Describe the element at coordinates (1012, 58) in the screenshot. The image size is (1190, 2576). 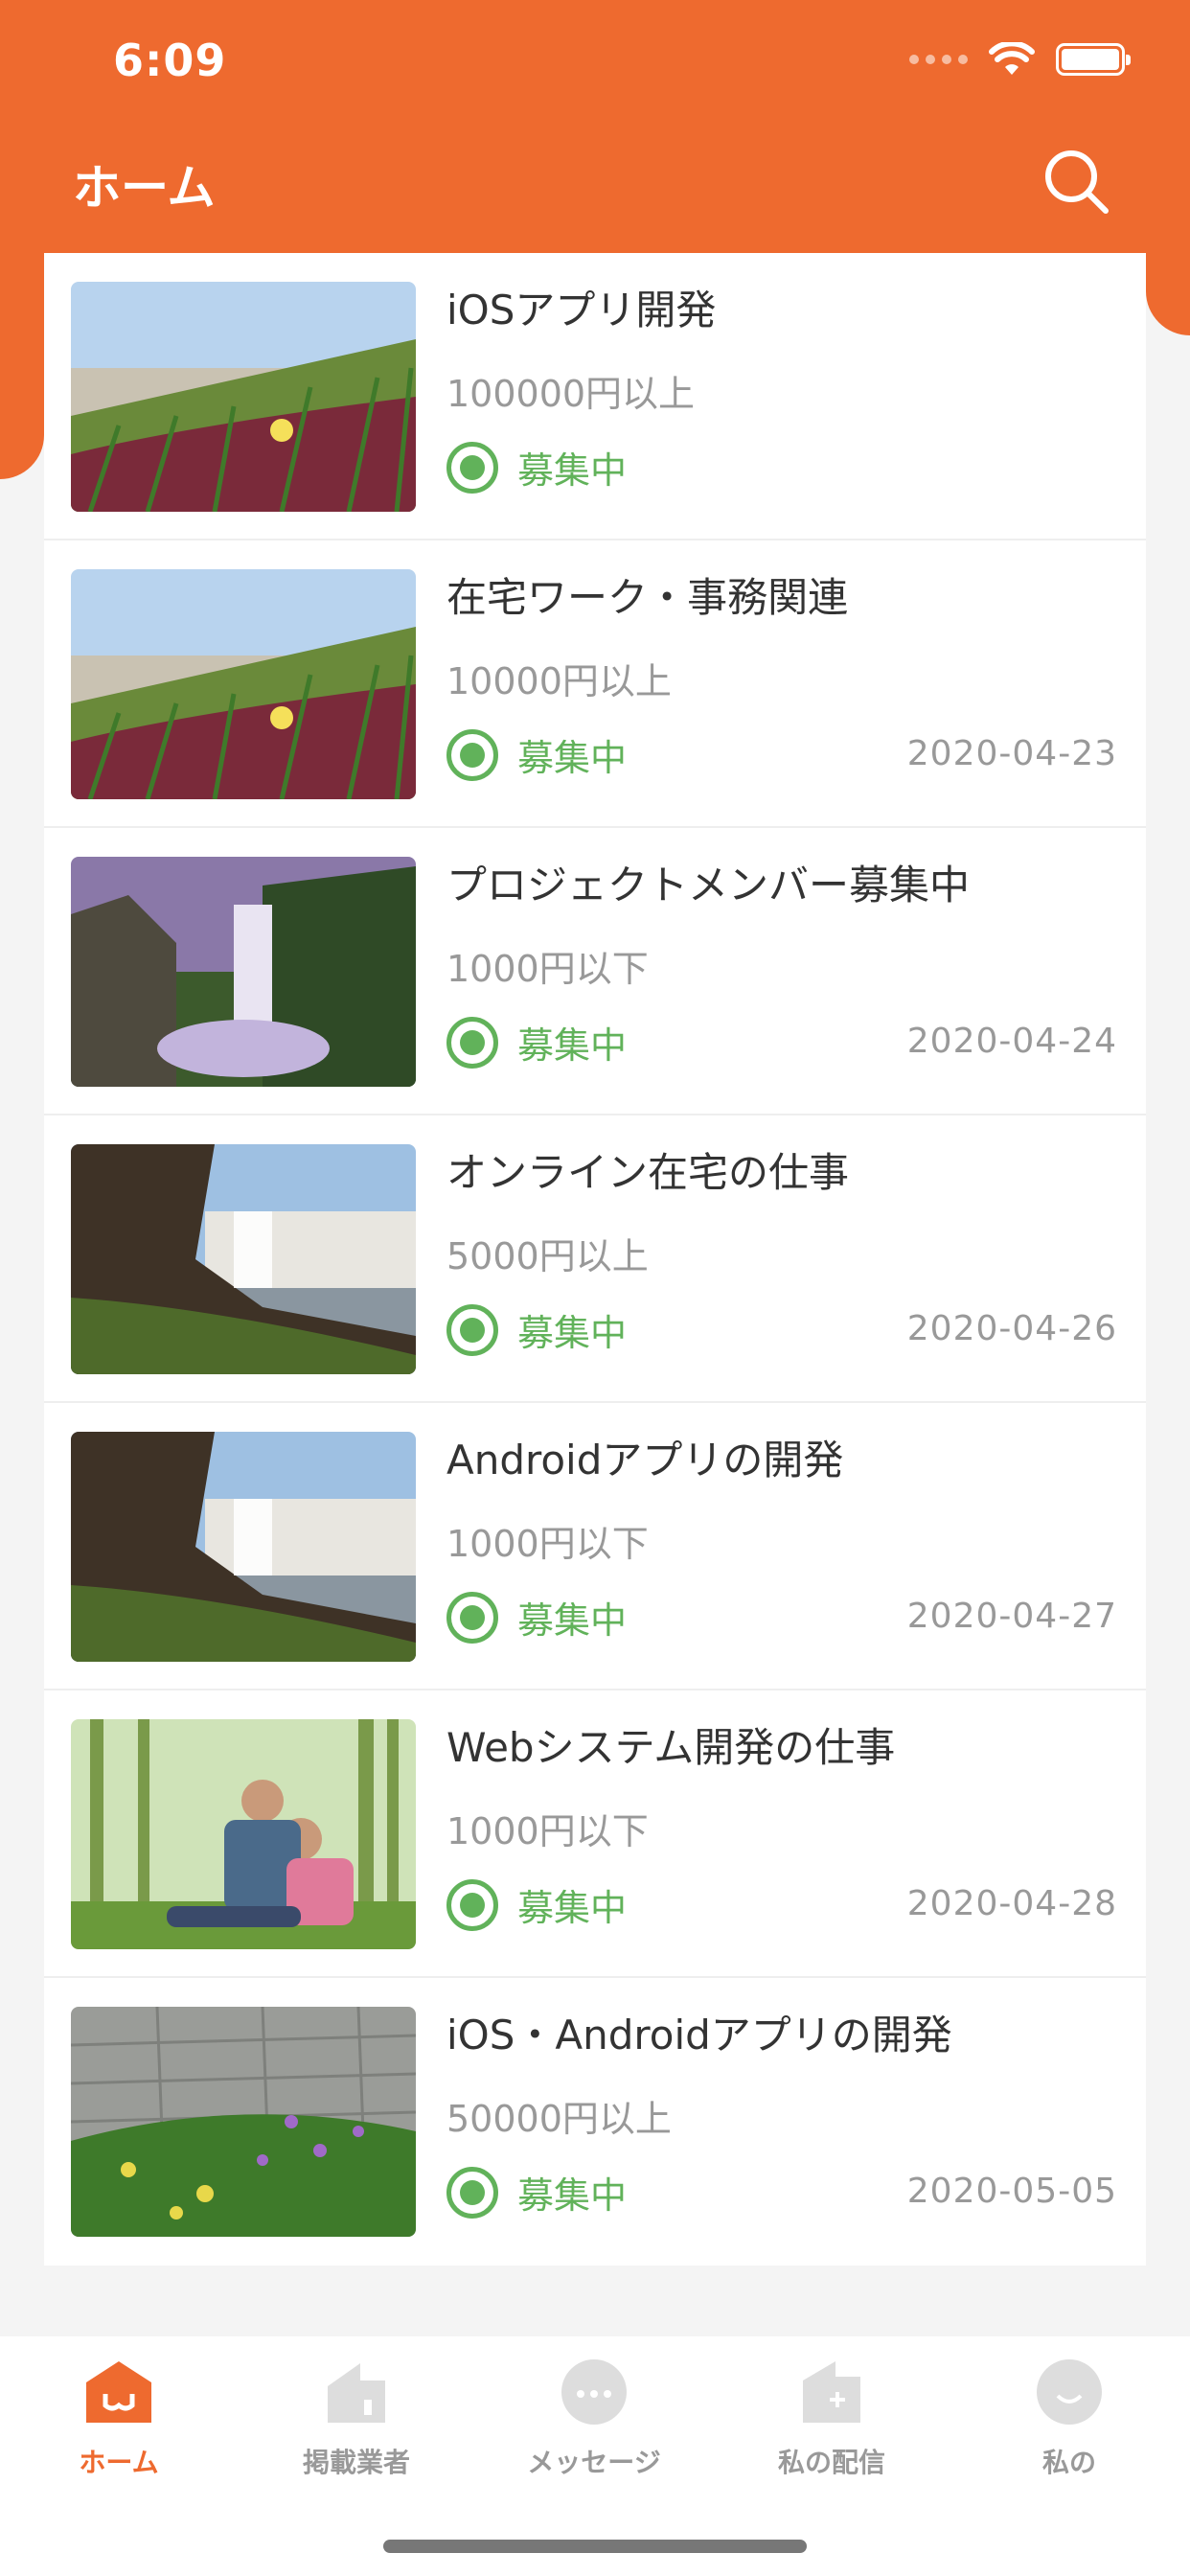
I see `wifi-icon` at that location.